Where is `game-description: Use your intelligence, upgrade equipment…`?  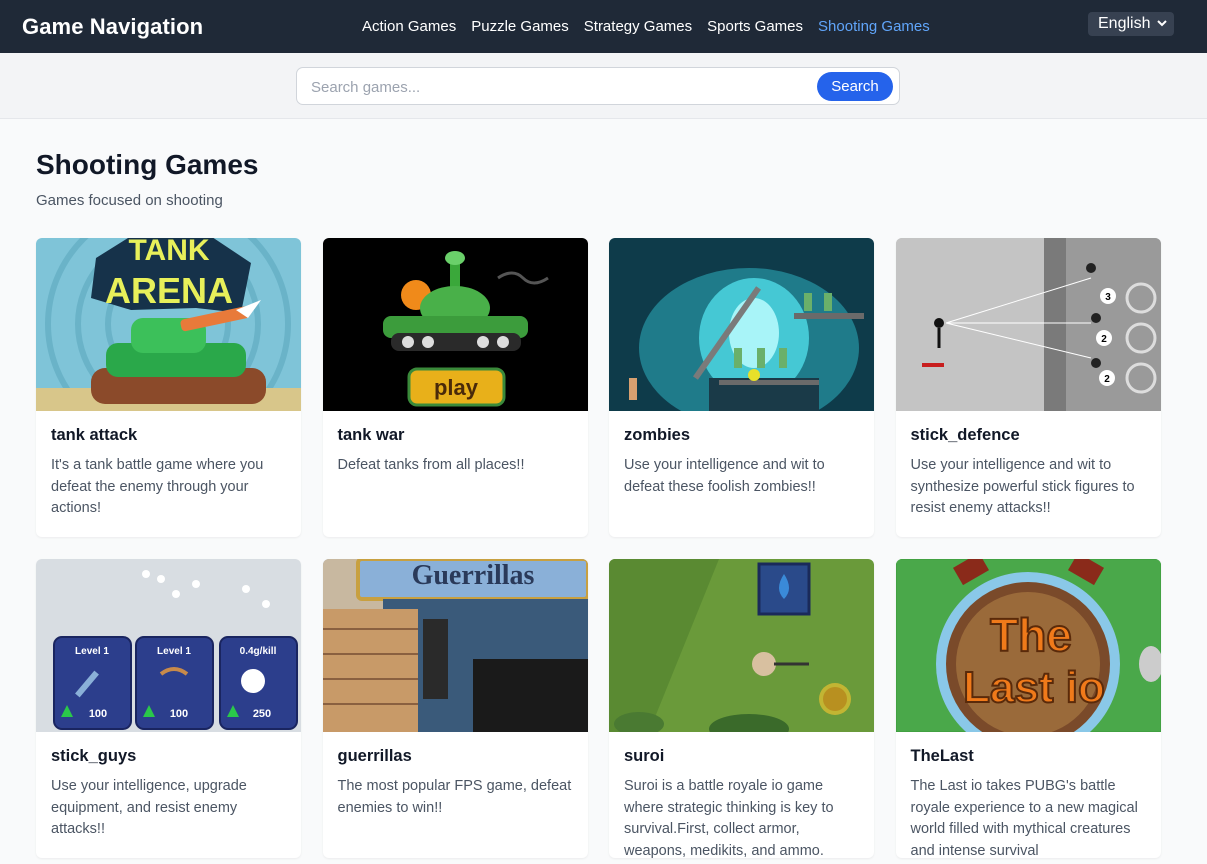
game-description: Use your intelligence, upgrade equipment… is located at coordinates (149, 807).